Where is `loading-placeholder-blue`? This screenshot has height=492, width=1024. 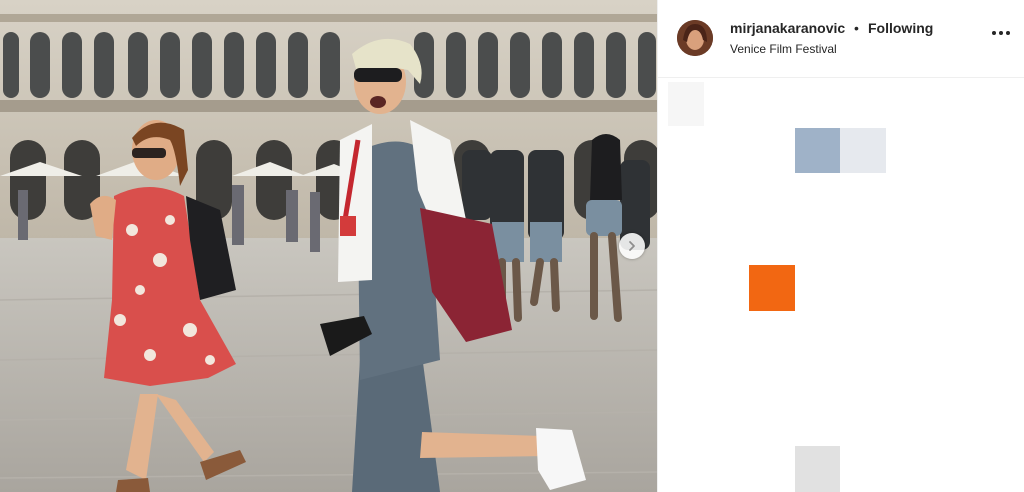 loading-placeholder-blue is located at coordinates (817, 150).